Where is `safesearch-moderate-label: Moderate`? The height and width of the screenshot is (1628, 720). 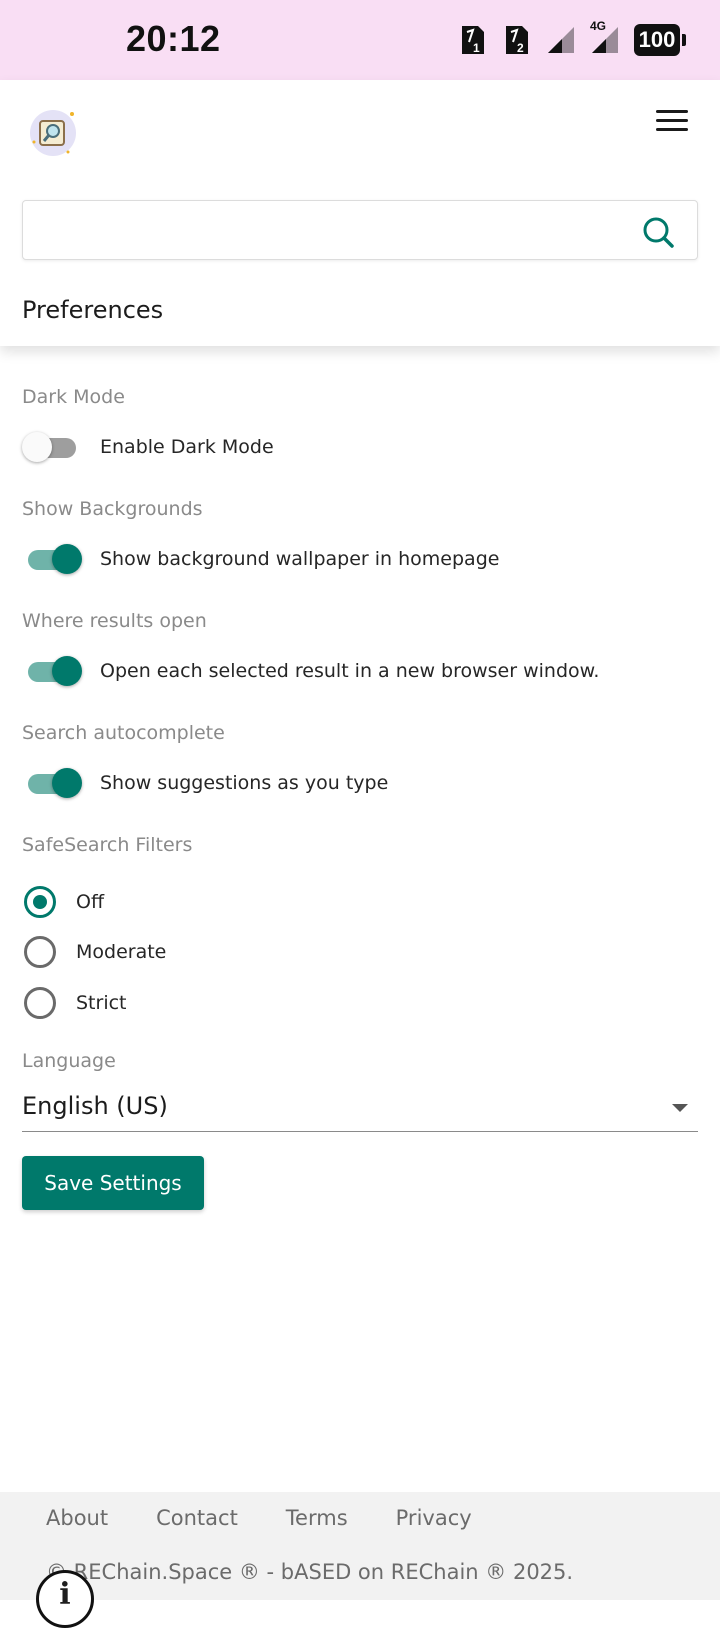 safesearch-moderate-label: Moderate is located at coordinates (121, 952).